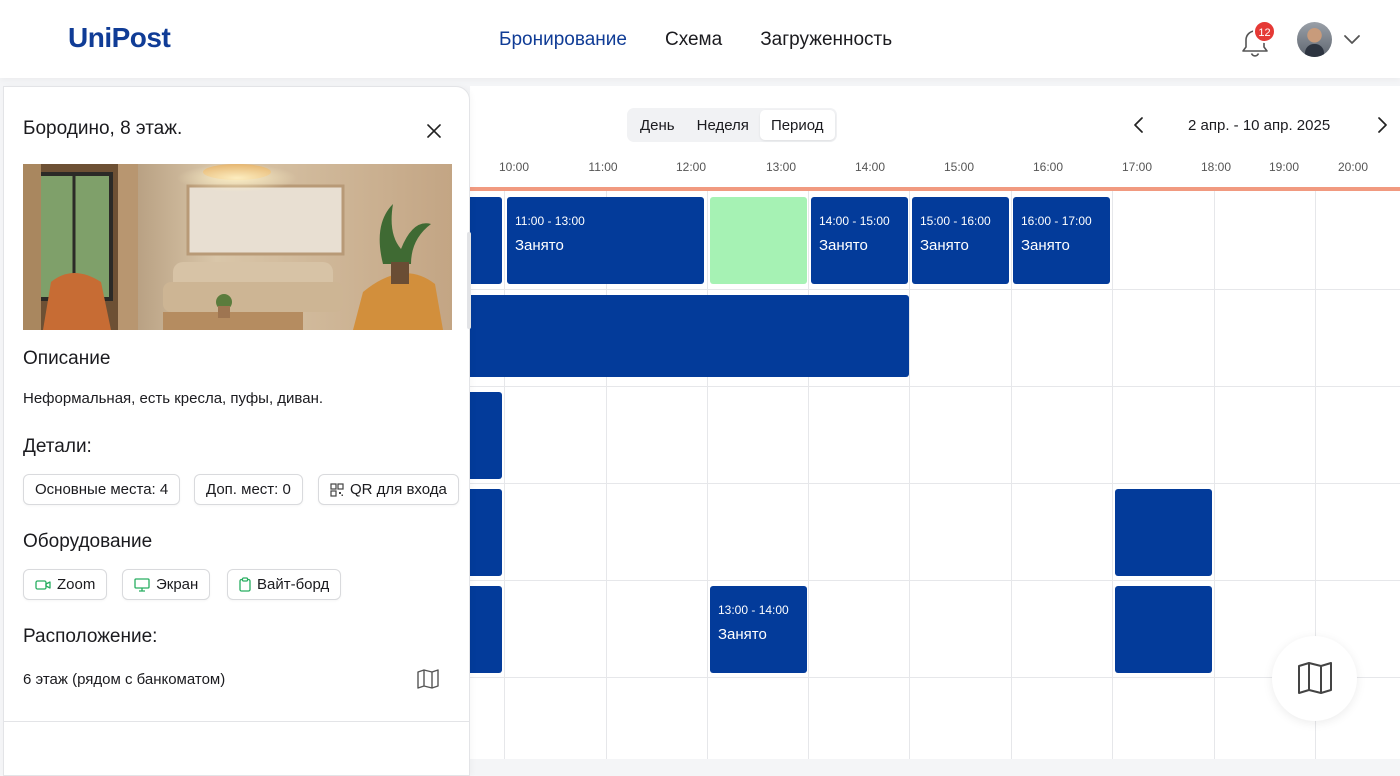  I want to click on hour-label: 14:00, so click(870, 167).